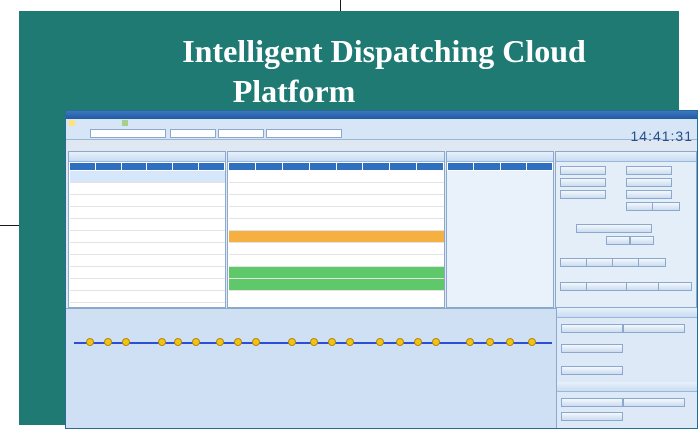 The width and height of the screenshot is (698, 429). Describe the element at coordinates (9, 225) in the screenshot. I see `frame-line-left-horizontal` at that location.